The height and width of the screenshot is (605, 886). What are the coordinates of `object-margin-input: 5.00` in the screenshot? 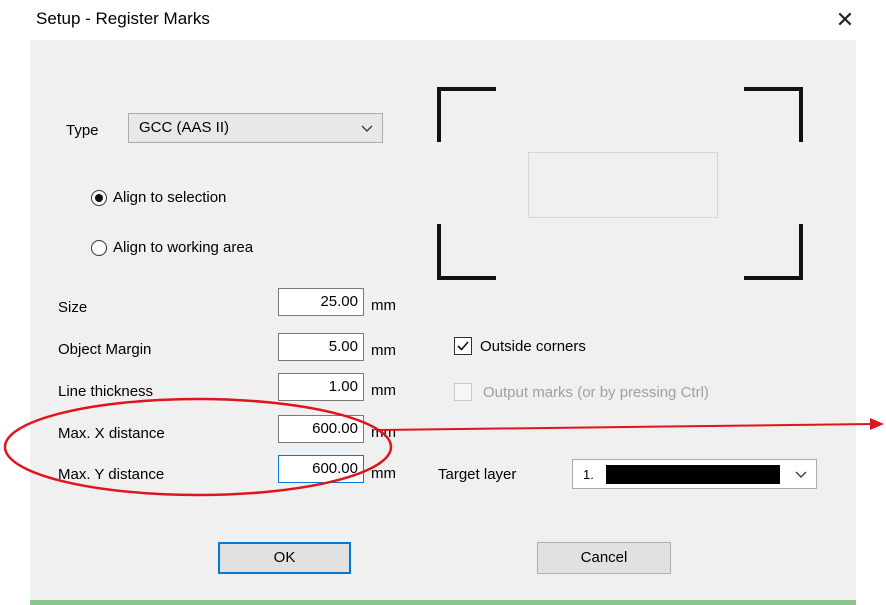 It's located at (321, 347).